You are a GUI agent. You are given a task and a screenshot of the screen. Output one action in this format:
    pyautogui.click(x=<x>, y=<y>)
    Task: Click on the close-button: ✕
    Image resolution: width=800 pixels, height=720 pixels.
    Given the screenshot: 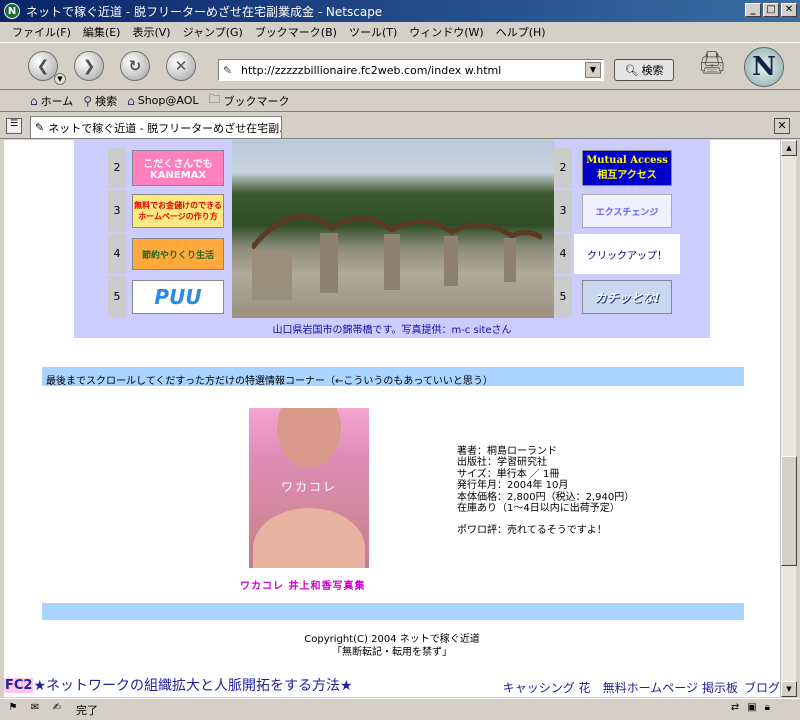 What is the action you would take?
    pyautogui.click(x=789, y=10)
    